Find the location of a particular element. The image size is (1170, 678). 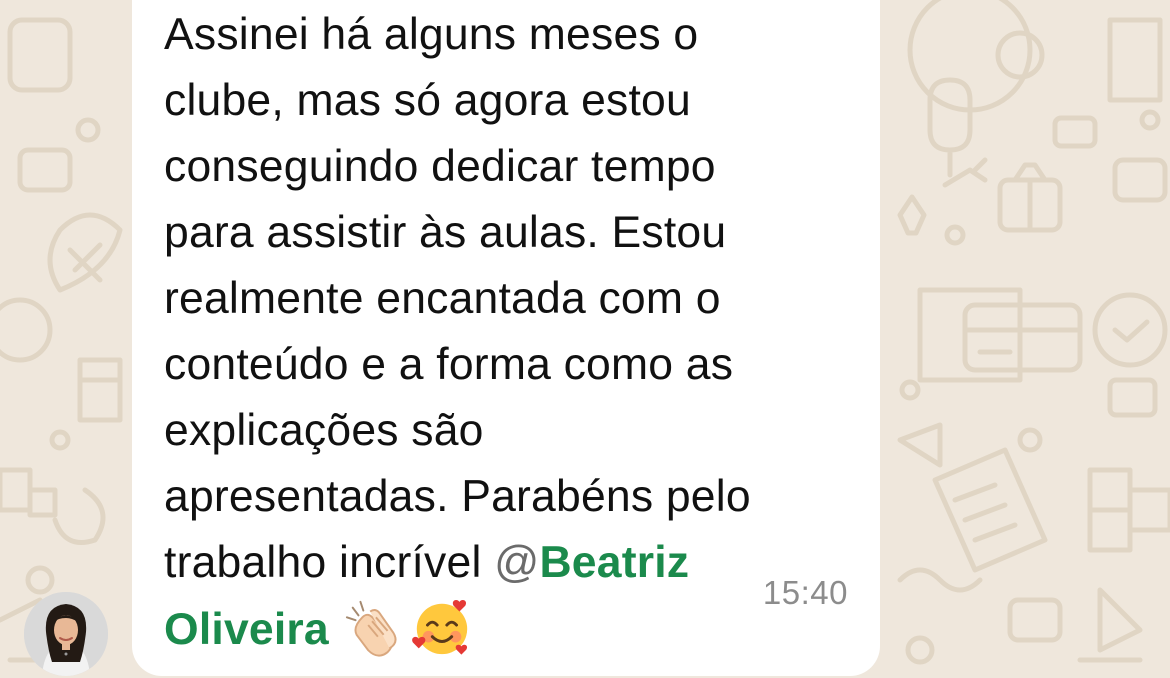

sender-avatar is located at coordinates (66, 634).